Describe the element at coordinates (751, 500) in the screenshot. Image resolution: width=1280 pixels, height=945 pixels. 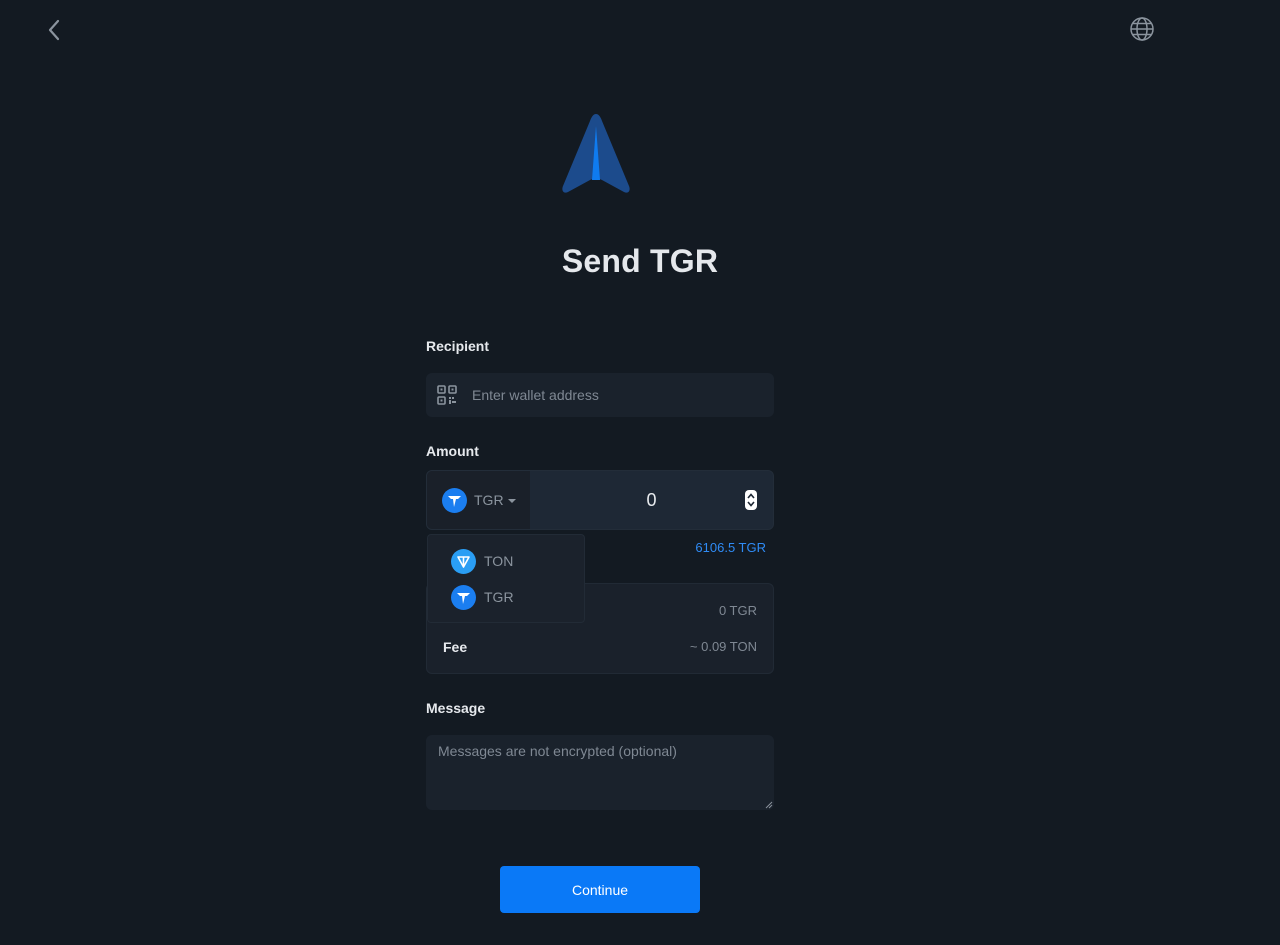
I see `number-stepper-icon` at that location.